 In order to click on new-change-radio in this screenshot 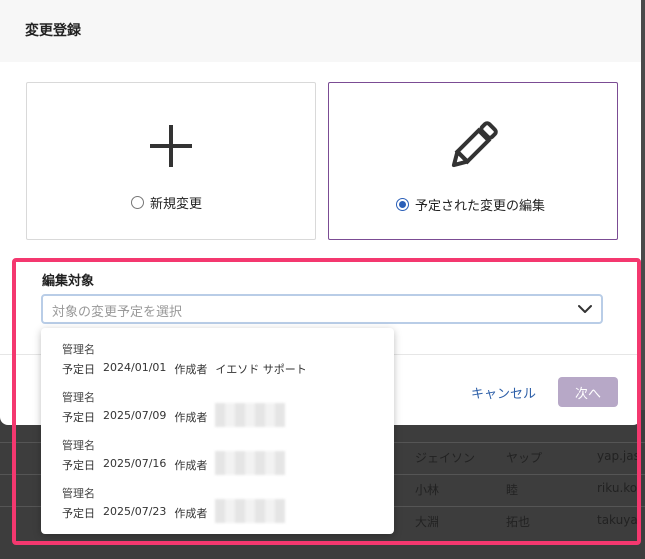, I will do `click(137, 202)`.